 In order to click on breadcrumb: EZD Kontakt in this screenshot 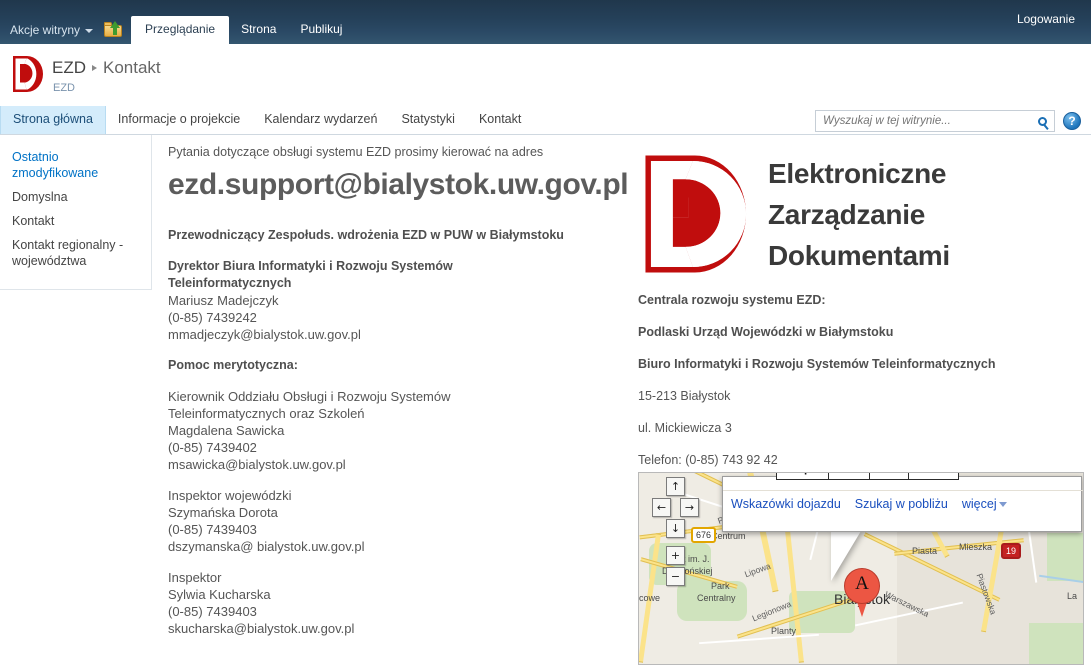, I will do `click(106, 68)`.